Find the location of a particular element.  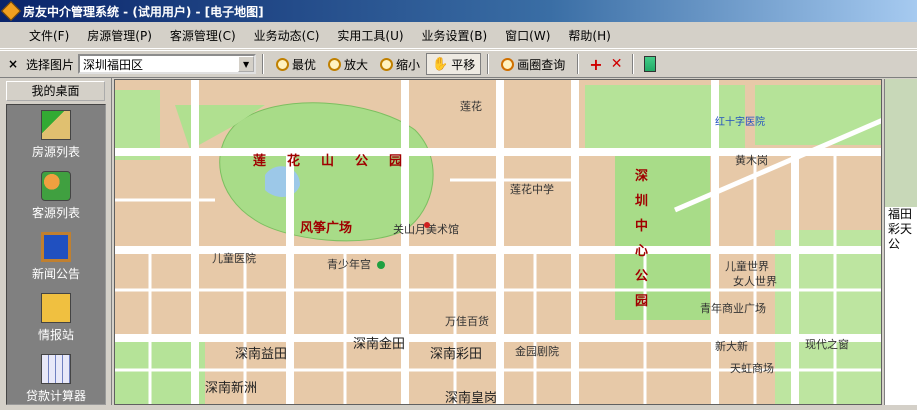

youth-plaza-label: 青年商业广场 is located at coordinates (733, 308).